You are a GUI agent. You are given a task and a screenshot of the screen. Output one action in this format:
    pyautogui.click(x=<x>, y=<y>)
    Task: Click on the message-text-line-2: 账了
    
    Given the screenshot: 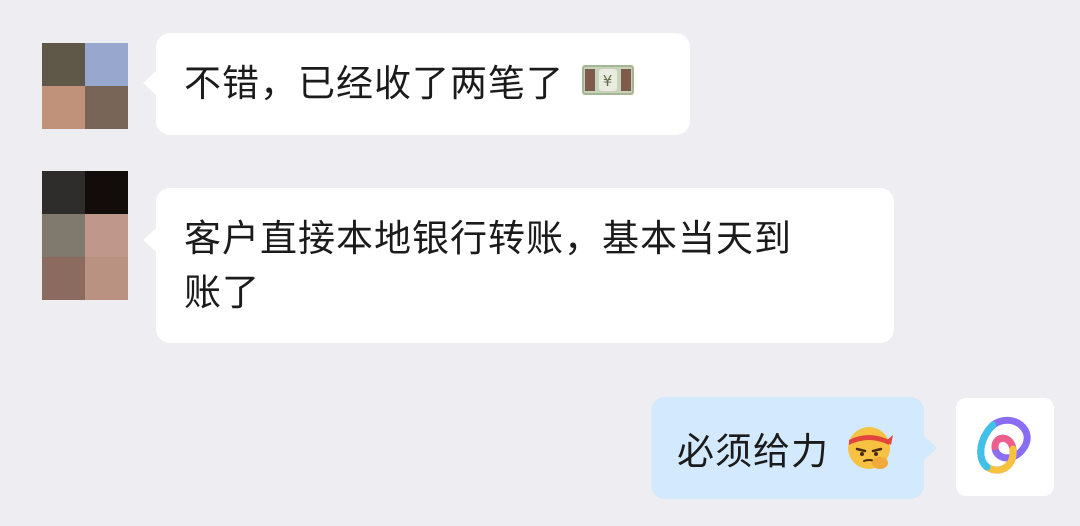 What is the action you would take?
    pyautogui.click(x=222, y=292)
    